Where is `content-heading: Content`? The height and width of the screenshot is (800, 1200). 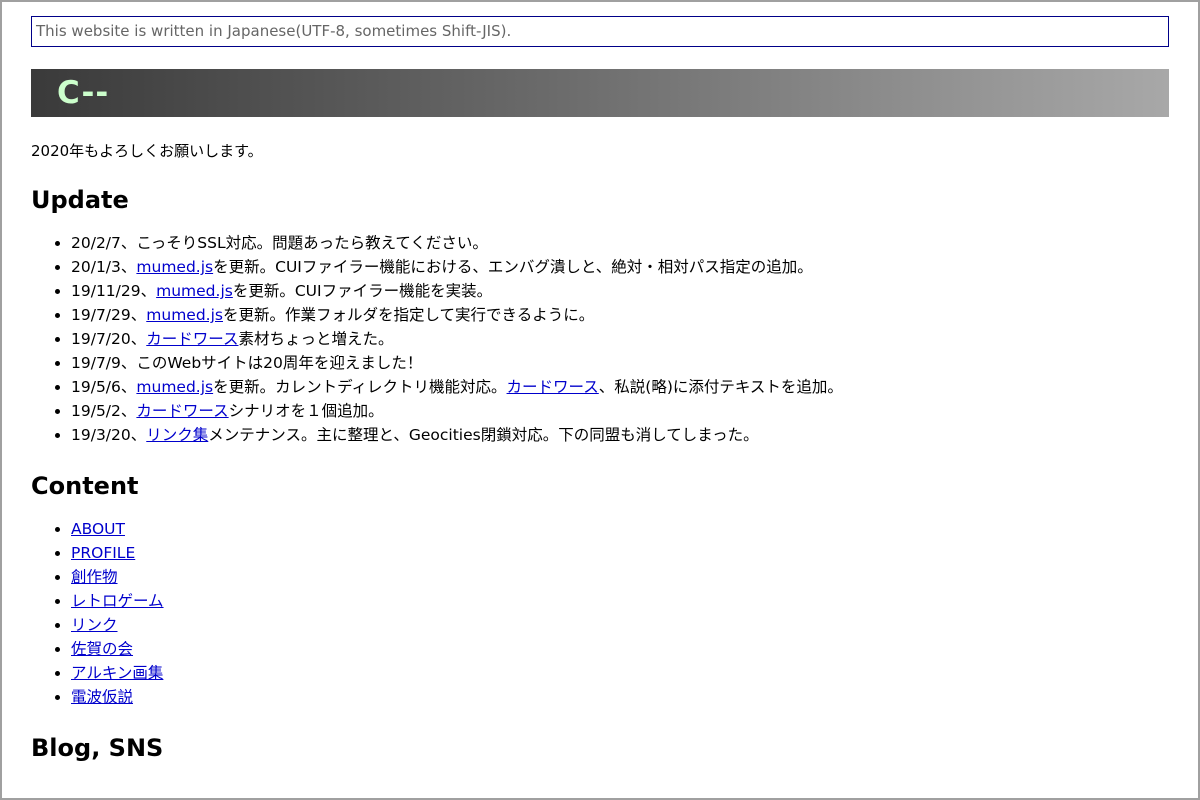 content-heading: Content is located at coordinates (85, 486).